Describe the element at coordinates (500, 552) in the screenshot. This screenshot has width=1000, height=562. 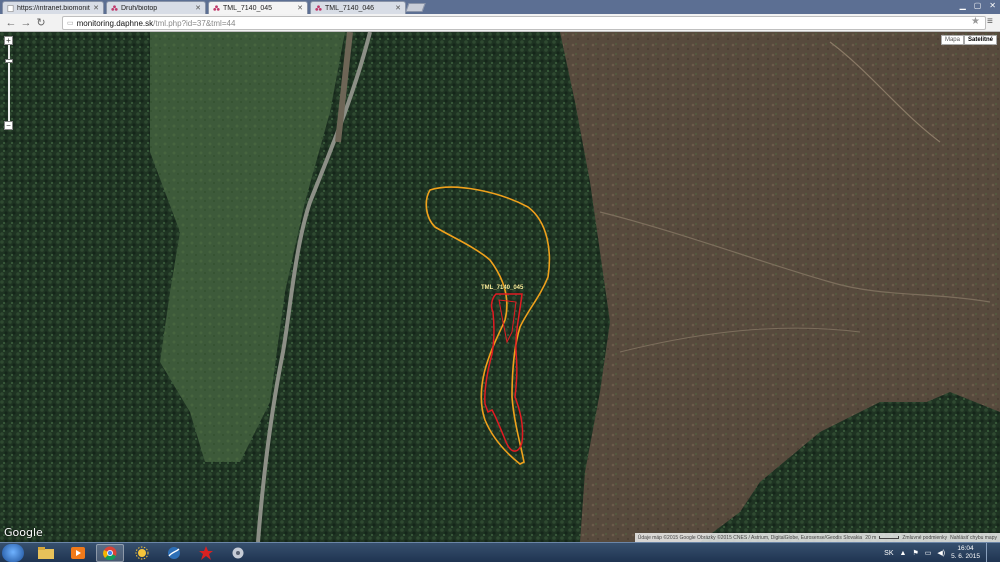
I see `taskbar: SK ▲ ⚑ ▭ ◀) 16:04 5. 6. 2015` at that location.